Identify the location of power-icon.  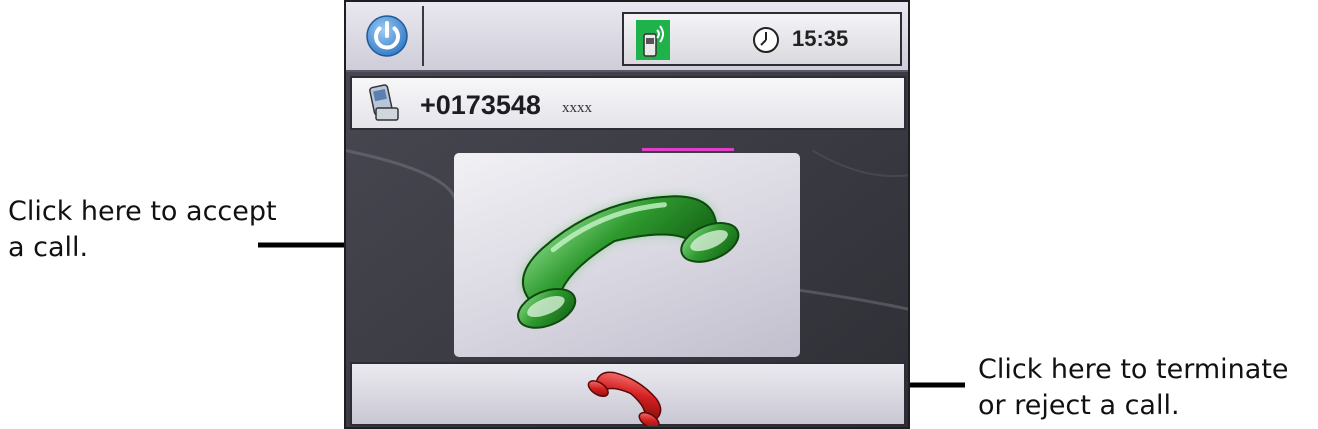
(387, 36).